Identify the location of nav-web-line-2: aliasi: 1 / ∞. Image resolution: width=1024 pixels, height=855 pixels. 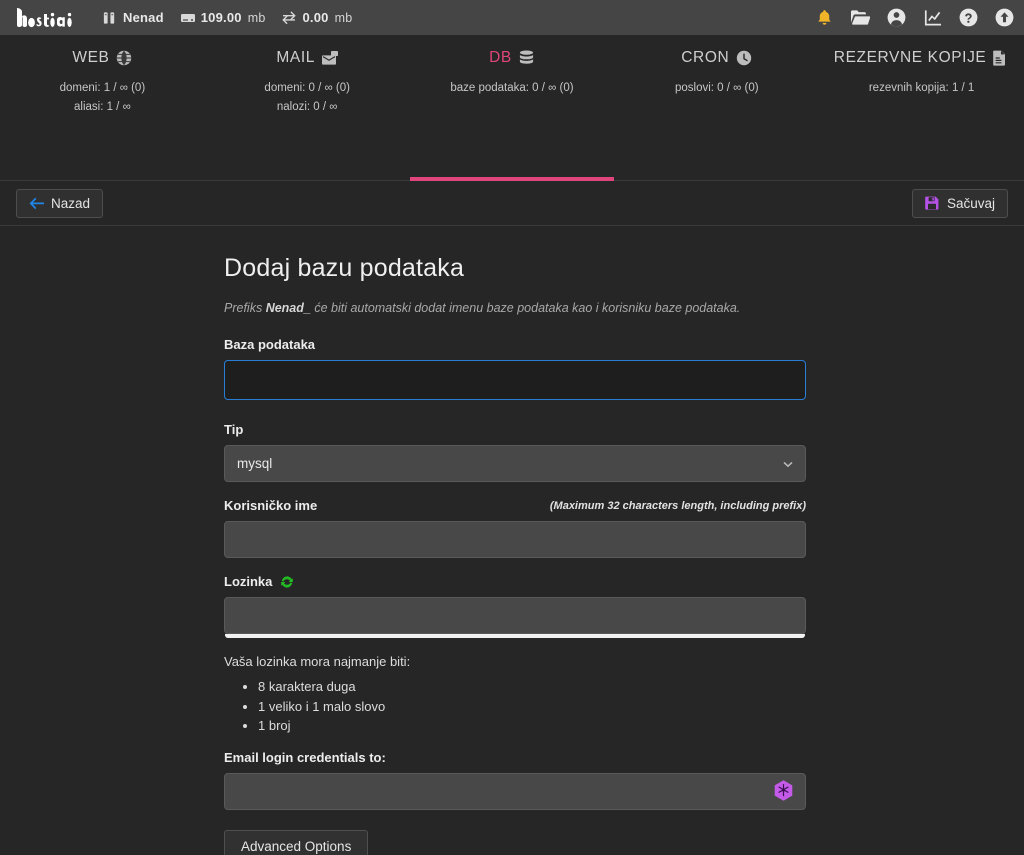
(102, 107).